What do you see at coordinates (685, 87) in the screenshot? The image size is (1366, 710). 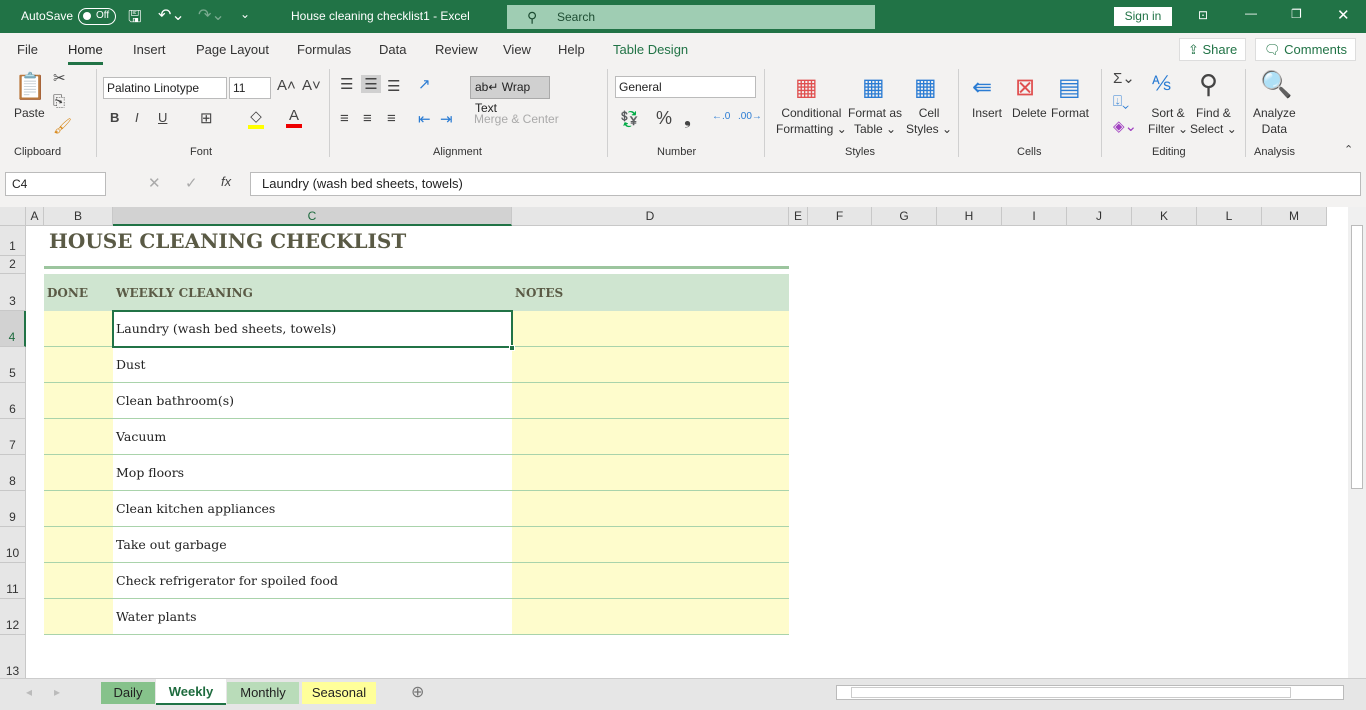 I see `number-format-select: General` at bounding box center [685, 87].